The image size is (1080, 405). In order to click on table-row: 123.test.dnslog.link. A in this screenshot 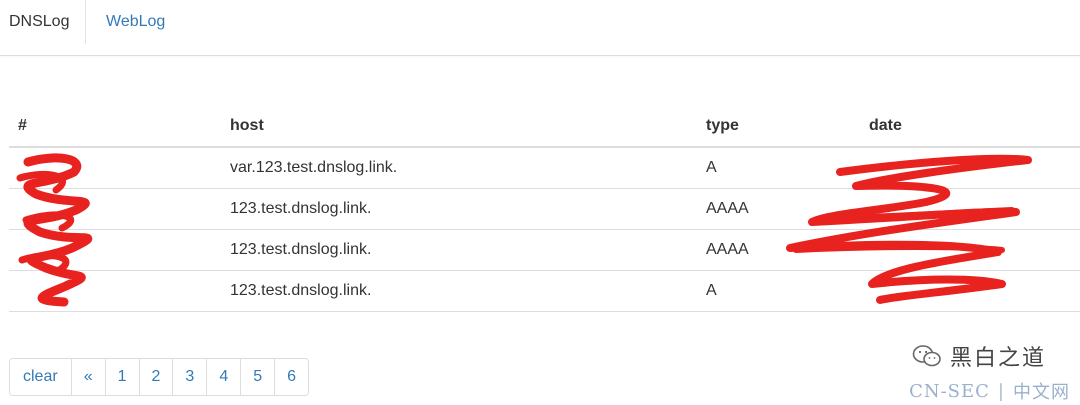, I will do `click(544, 291)`.